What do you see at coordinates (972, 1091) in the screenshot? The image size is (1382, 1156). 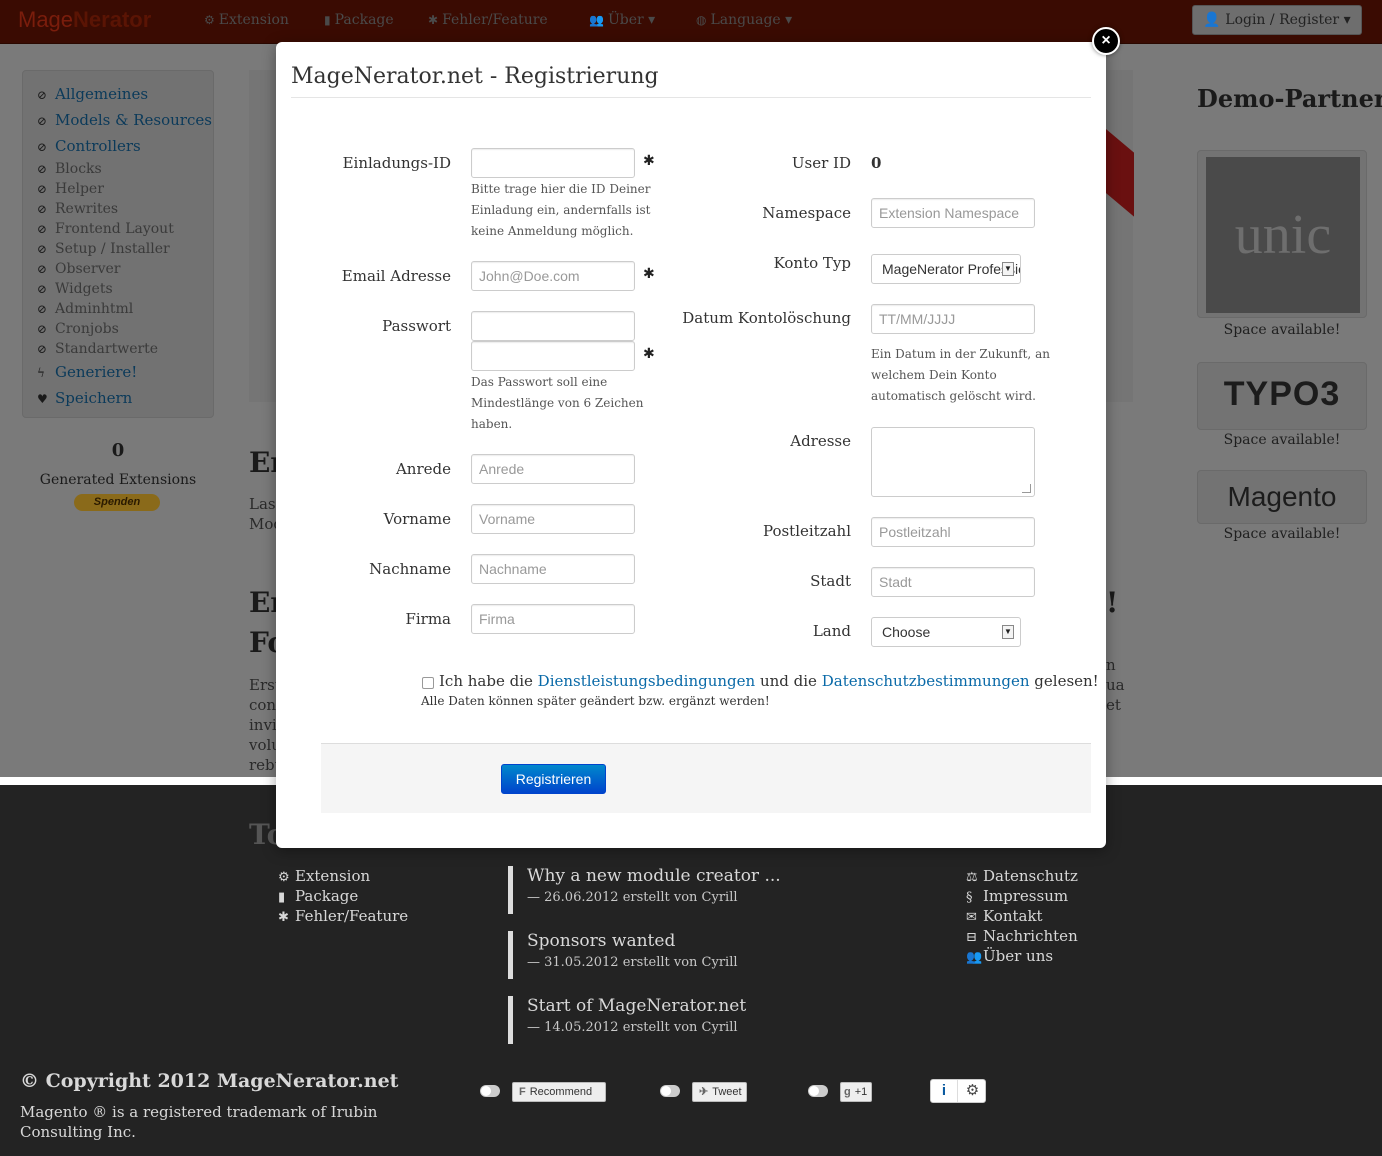 I see `gear-icon: ⚙` at bounding box center [972, 1091].